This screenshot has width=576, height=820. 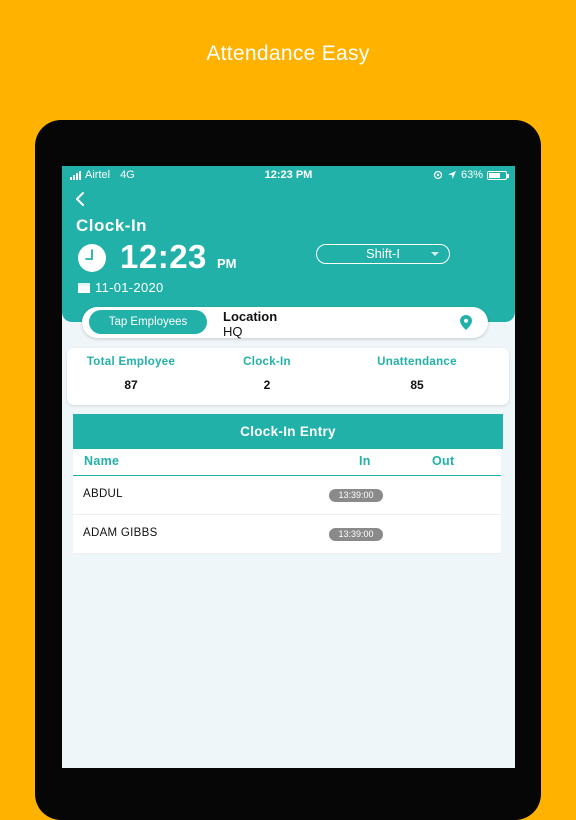 What do you see at coordinates (288, 53) in the screenshot?
I see `promo-banner-title: Attendance Easy` at bounding box center [288, 53].